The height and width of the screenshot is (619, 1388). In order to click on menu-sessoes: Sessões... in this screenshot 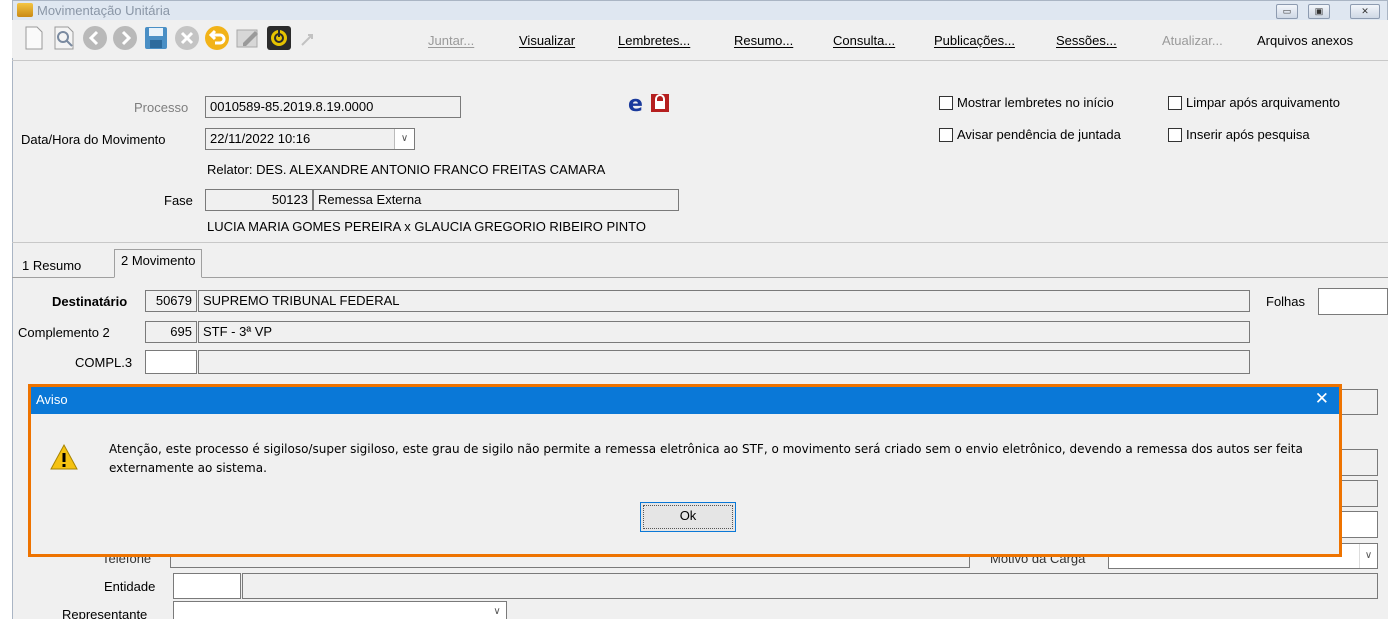, I will do `click(1086, 40)`.